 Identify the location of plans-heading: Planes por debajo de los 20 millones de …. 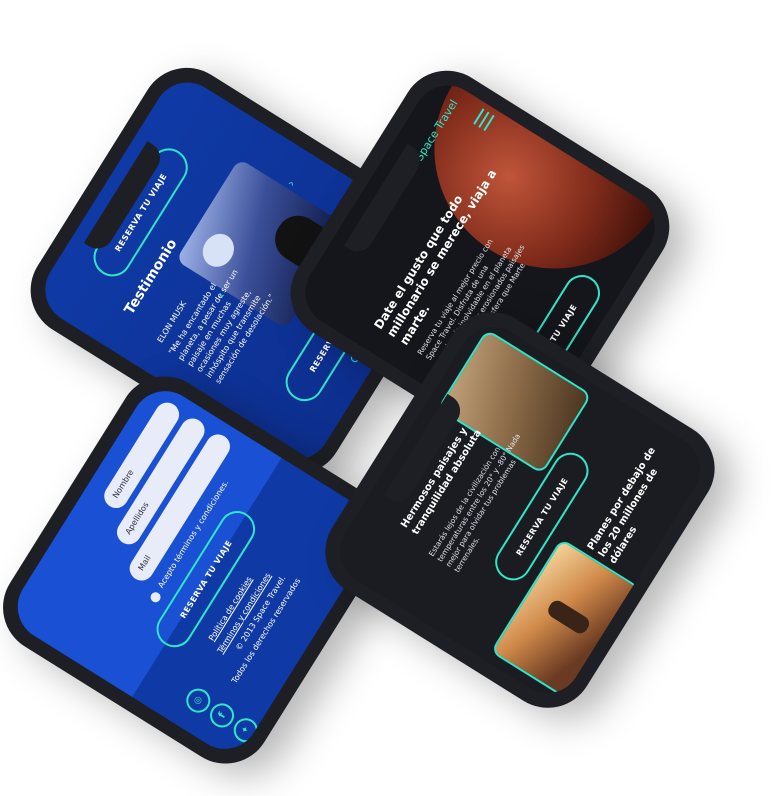
(623, 505).